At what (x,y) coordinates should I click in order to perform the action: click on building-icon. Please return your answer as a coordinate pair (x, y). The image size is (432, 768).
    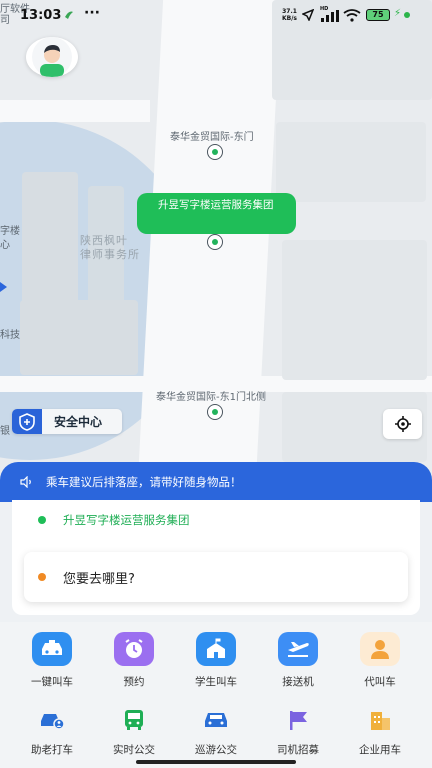
    Looking at the image, I should click on (380, 720).